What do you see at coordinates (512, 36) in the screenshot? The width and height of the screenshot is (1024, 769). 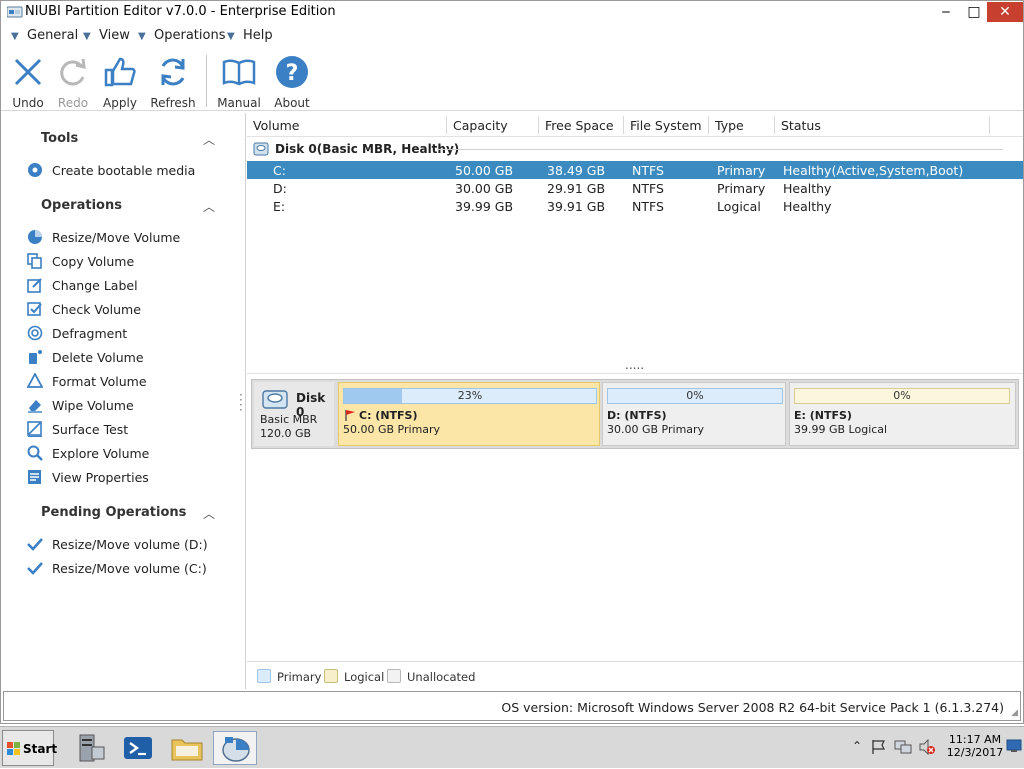 I see `menu-bar: ▼ General ▼ View ▼ Operations ▼ Help` at bounding box center [512, 36].